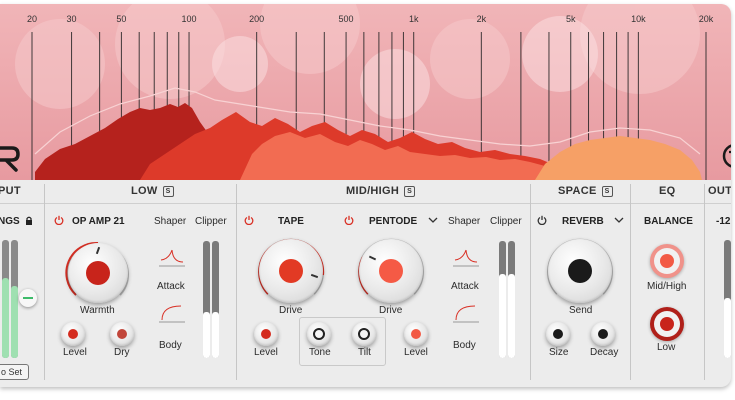 Image resolution: width=735 pixels, height=400 pixels. I want to click on eq-balance-title: BALANCE, so click(668, 221).